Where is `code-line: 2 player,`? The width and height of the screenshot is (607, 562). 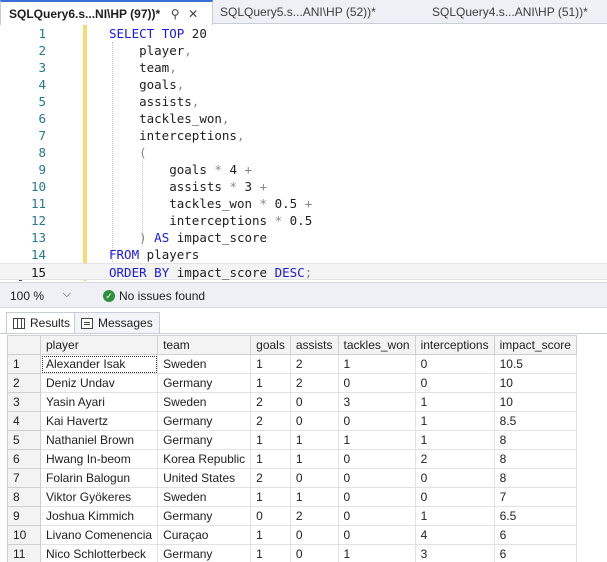 code-line: 2 player, is located at coordinates (303, 50).